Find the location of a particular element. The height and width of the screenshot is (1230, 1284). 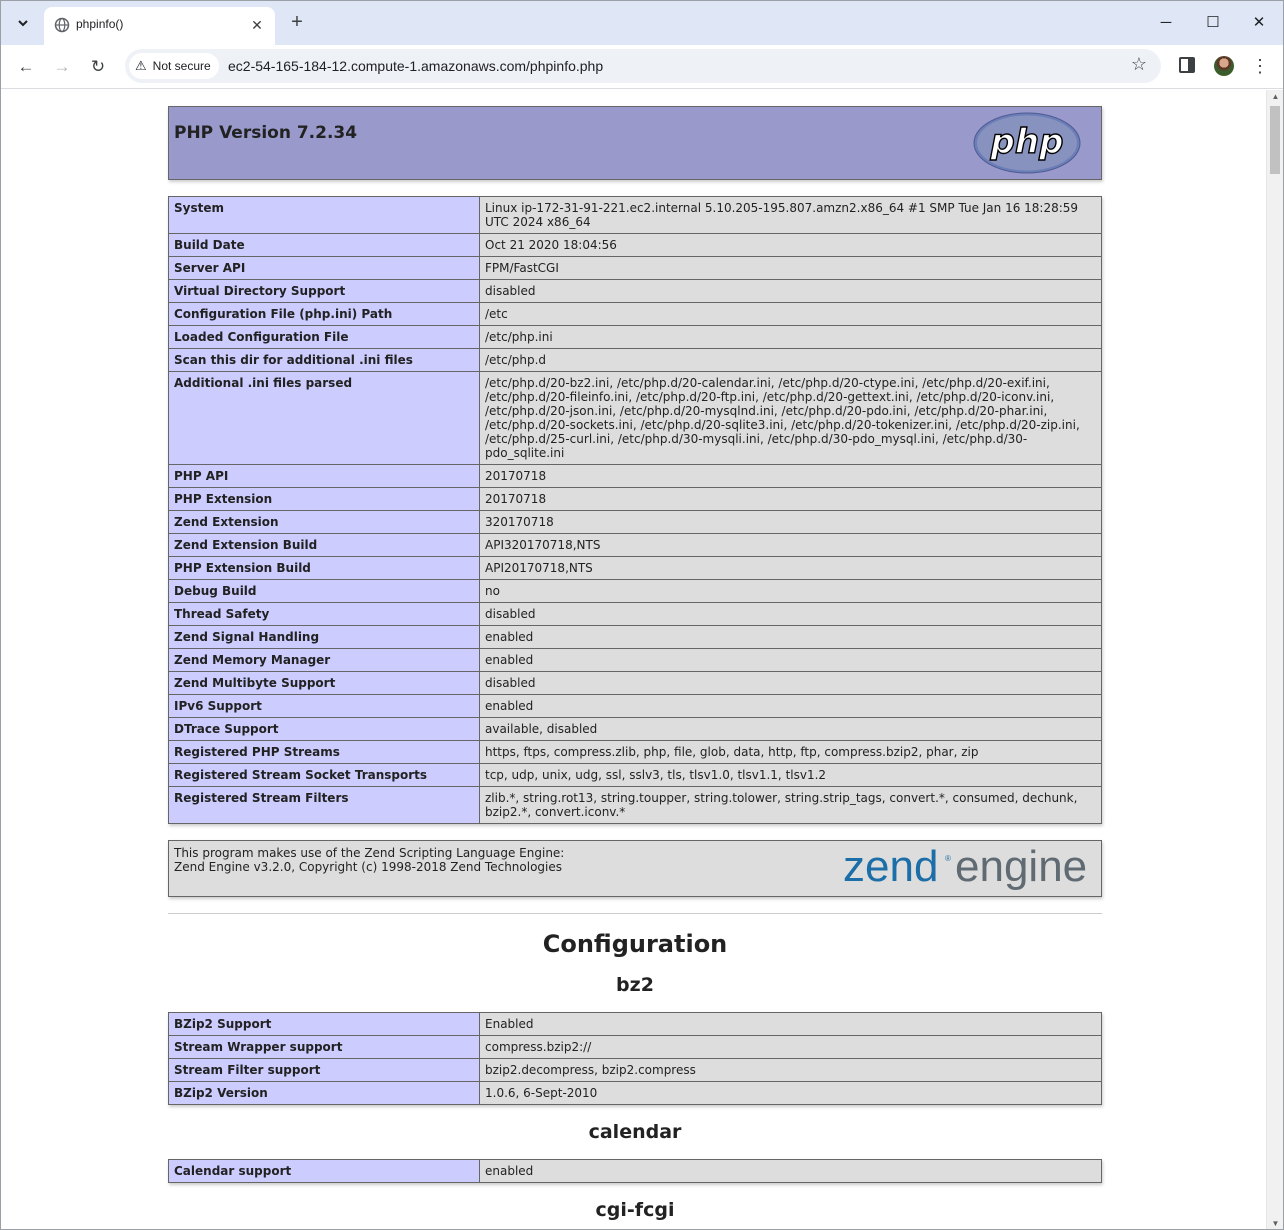

table-row: Configuration File (php.ini) Path/etc is located at coordinates (635, 314).